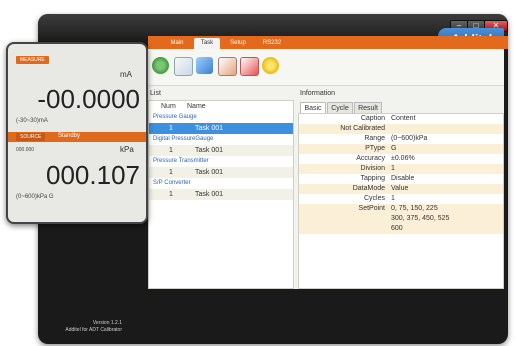 The image size is (516, 346). I want to click on tab-cycle: Cycle, so click(340, 107).